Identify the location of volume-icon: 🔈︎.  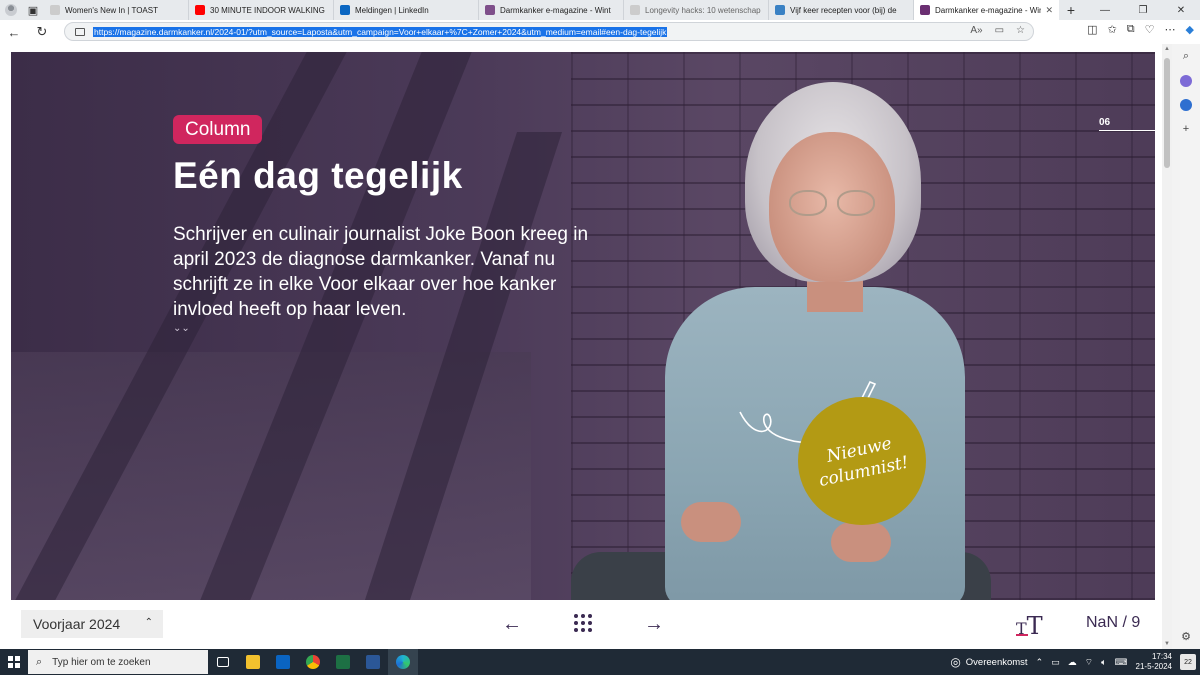
(1103, 662).